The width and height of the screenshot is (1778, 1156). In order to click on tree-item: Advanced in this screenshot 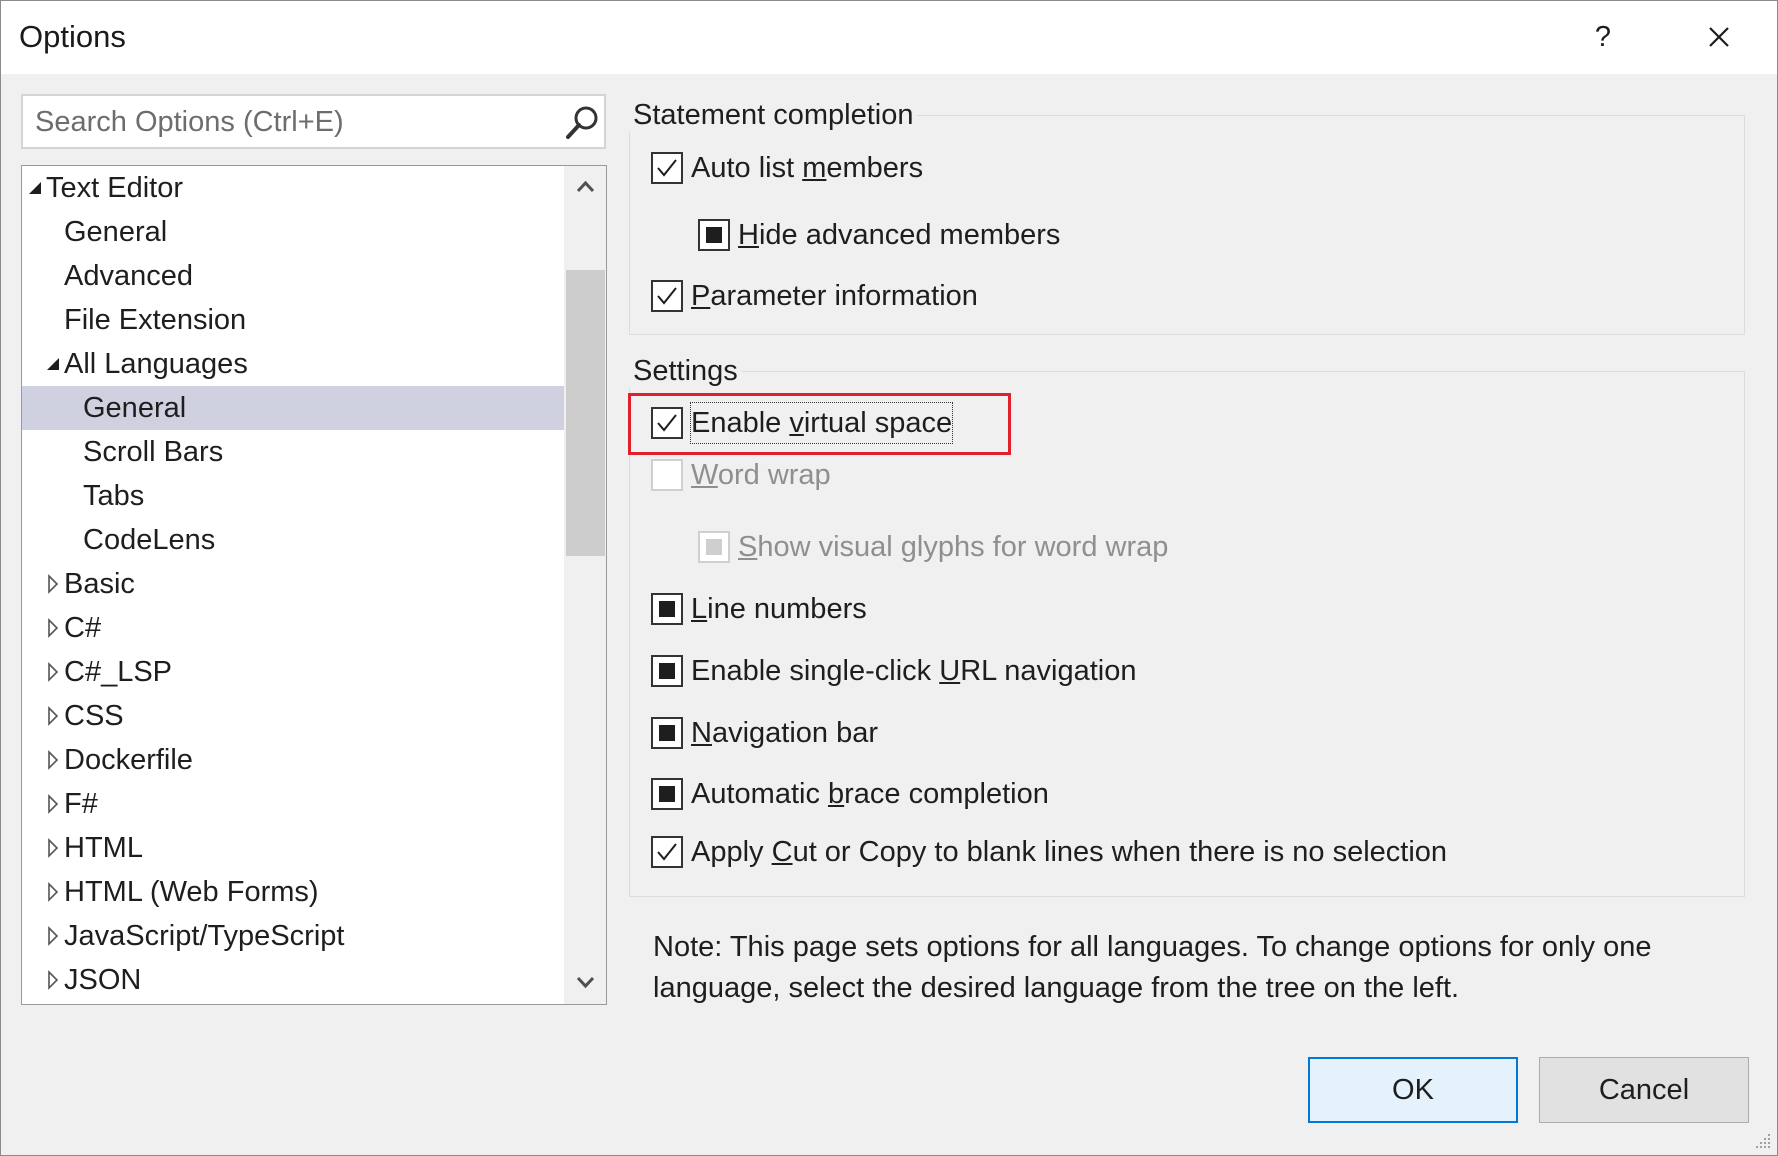, I will do `click(293, 276)`.